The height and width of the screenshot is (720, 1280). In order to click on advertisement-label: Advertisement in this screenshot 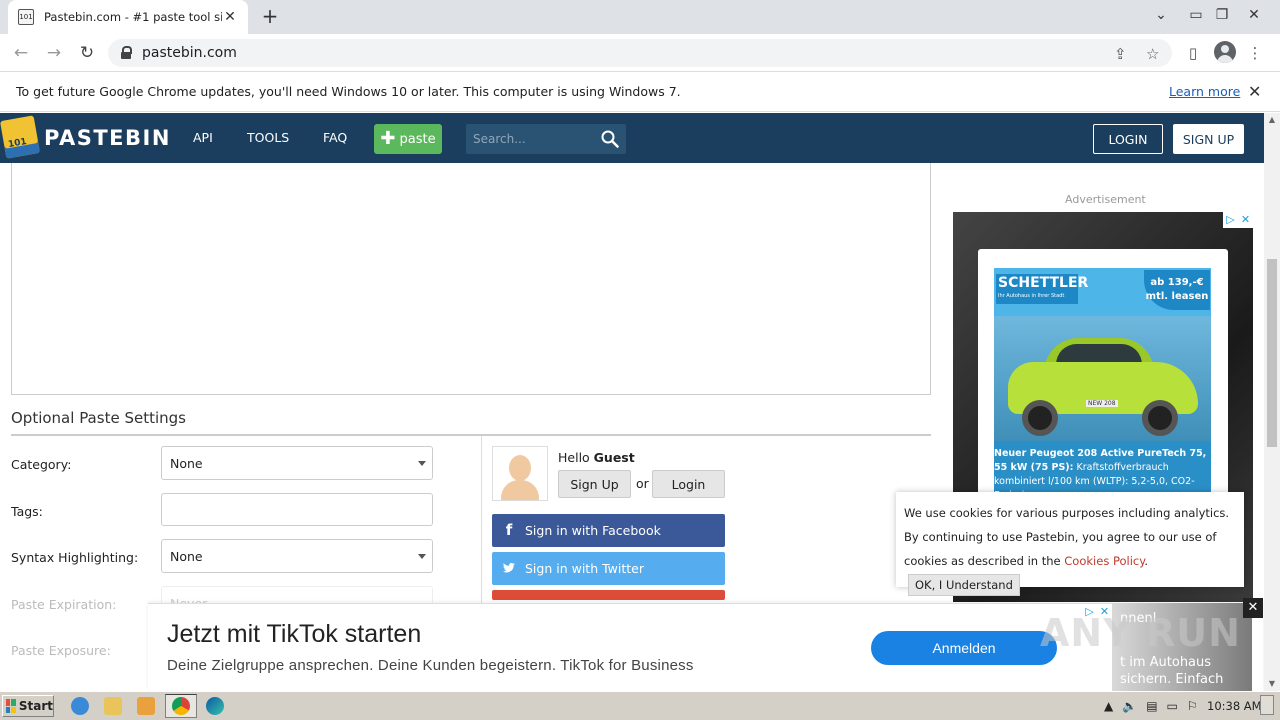, I will do `click(1105, 199)`.